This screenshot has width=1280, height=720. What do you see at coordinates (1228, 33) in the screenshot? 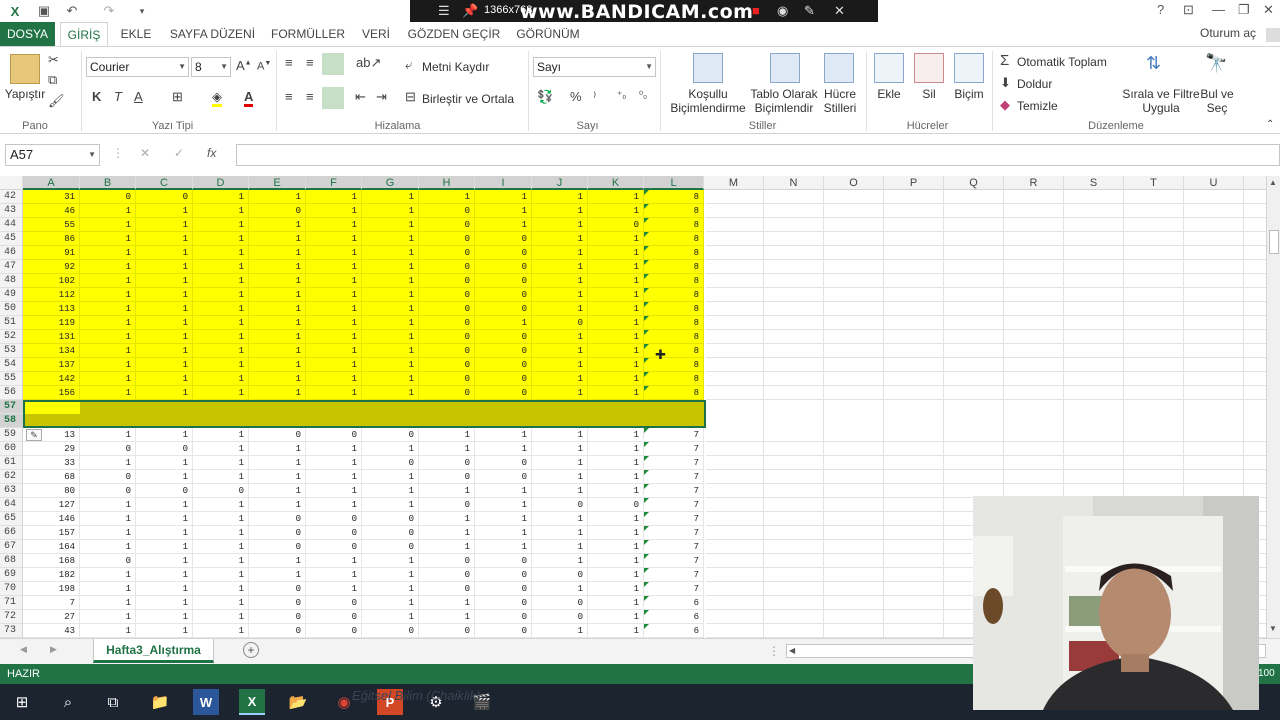
I see `sign-in-link: Oturum aç` at bounding box center [1228, 33].